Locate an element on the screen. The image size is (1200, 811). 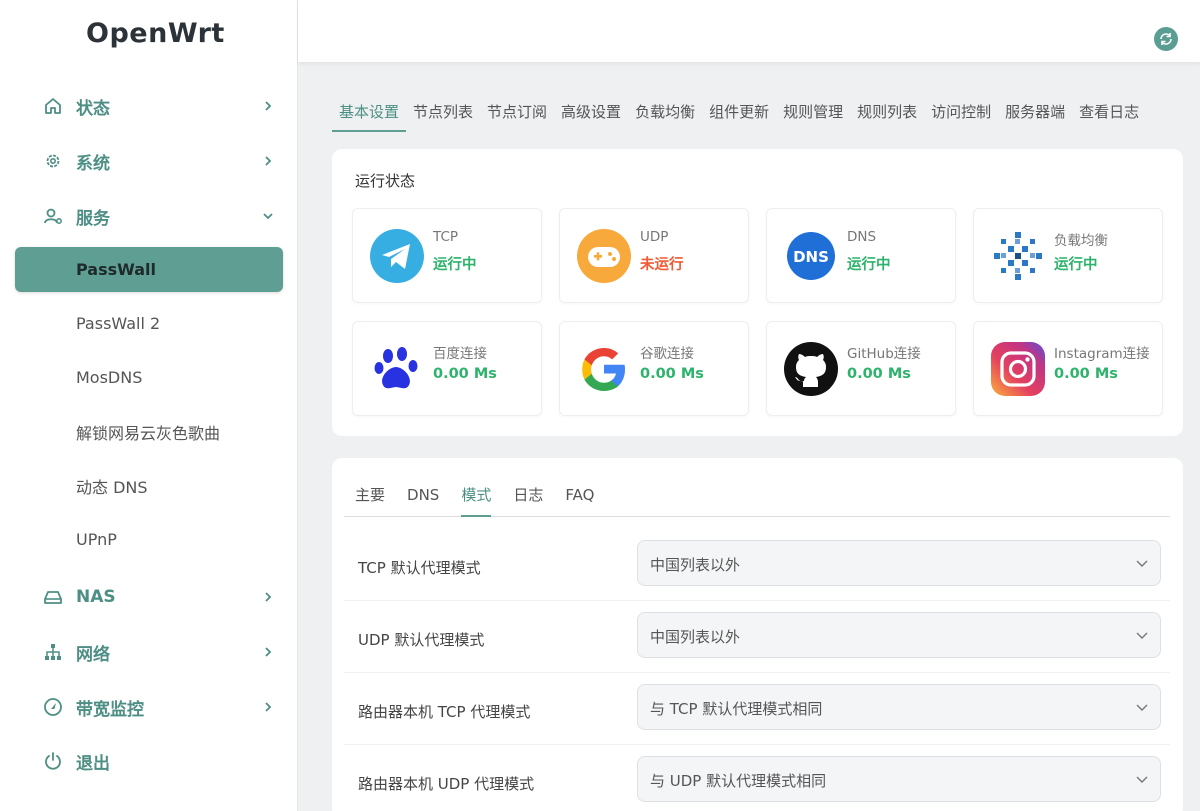
home-icon is located at coordinates (53, 106).